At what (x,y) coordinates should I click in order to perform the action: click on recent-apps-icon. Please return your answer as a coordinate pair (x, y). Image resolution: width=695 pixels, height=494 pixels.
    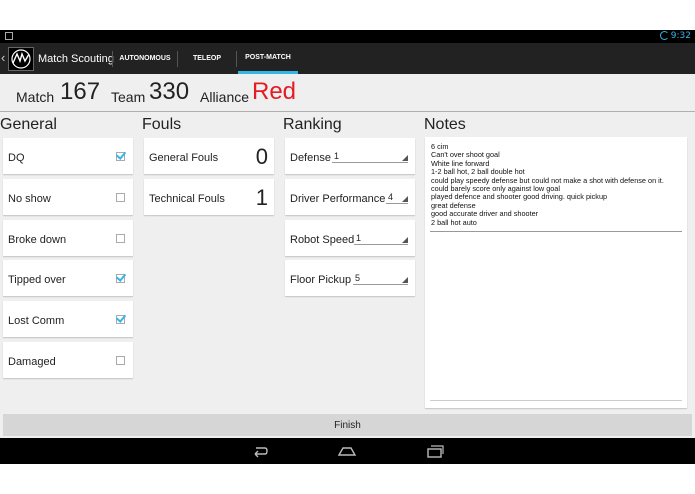
    Looking at the image, I should click on (435, 451).